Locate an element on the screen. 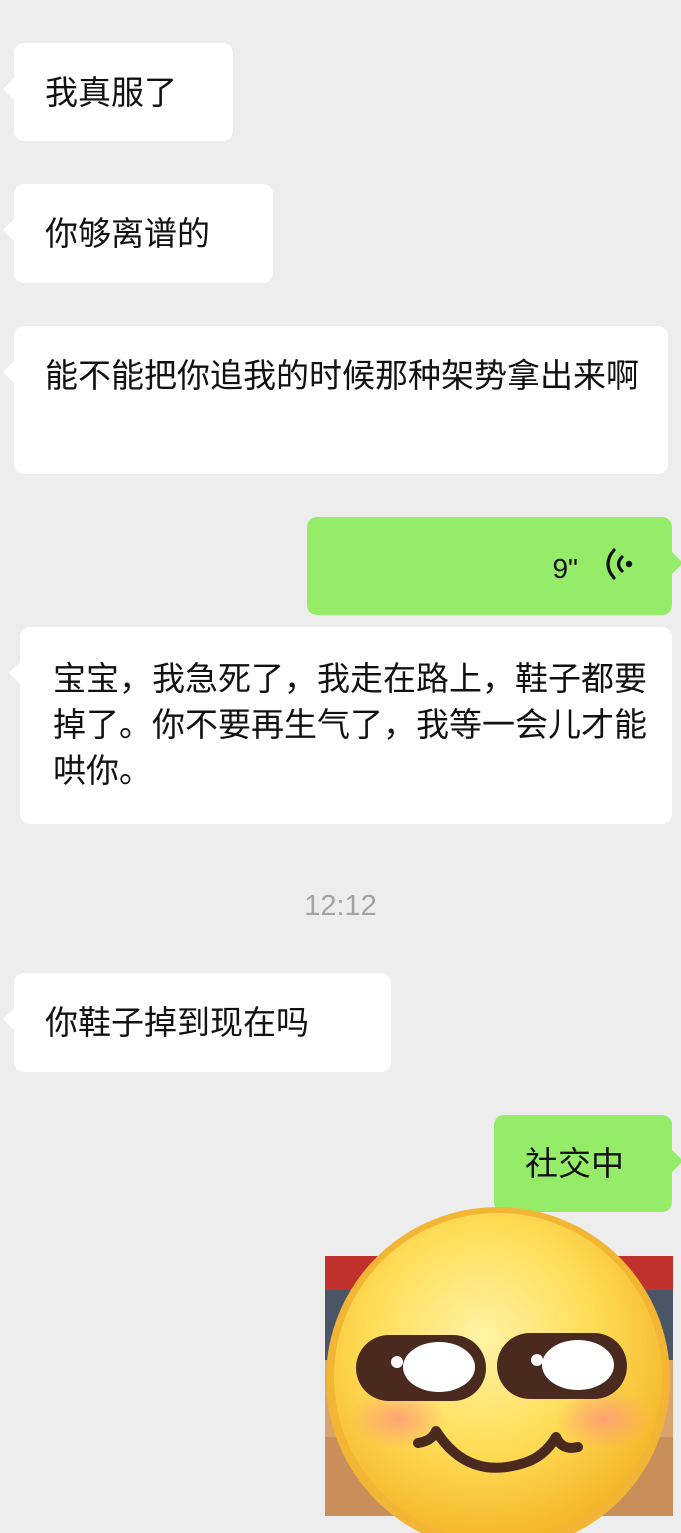 Image resolution: width=681 pixels, height=1533 pixels. voice-transcription-bubble: 宝宝，我急死了，我走在路上，鞋子都要掉了。你不要再生气了，我等一会儿才能哄你。 is located at coordinates (340, 725).